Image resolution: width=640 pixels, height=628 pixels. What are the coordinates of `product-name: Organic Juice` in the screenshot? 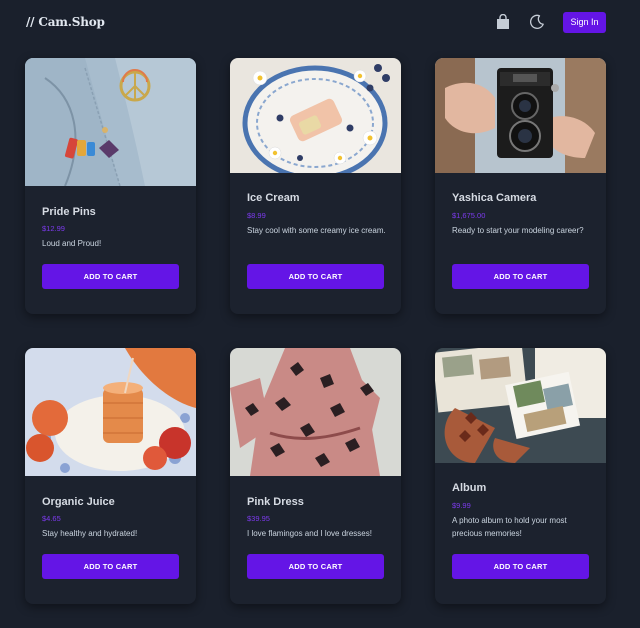 It's located at (78, 502).